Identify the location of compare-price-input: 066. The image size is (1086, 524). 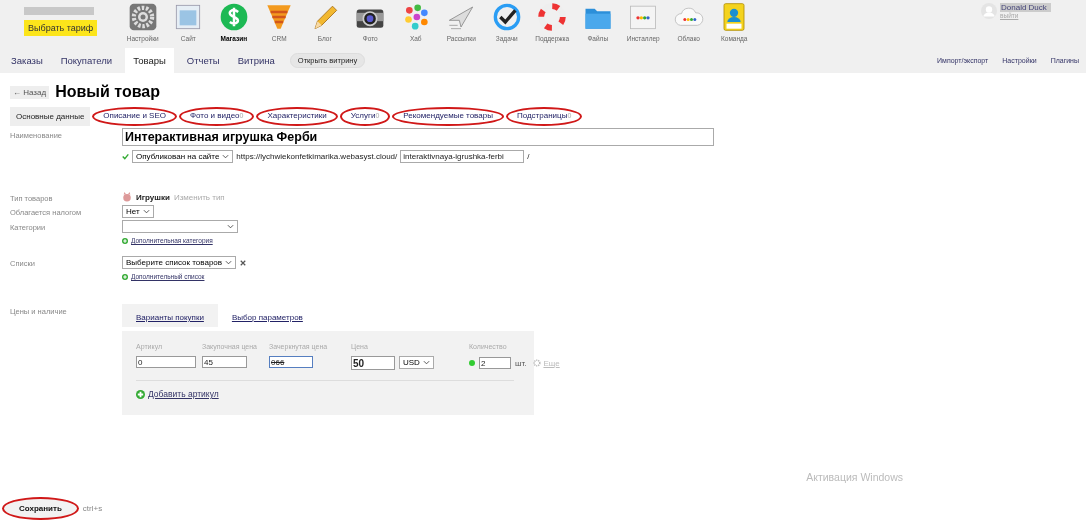
(291, 362).